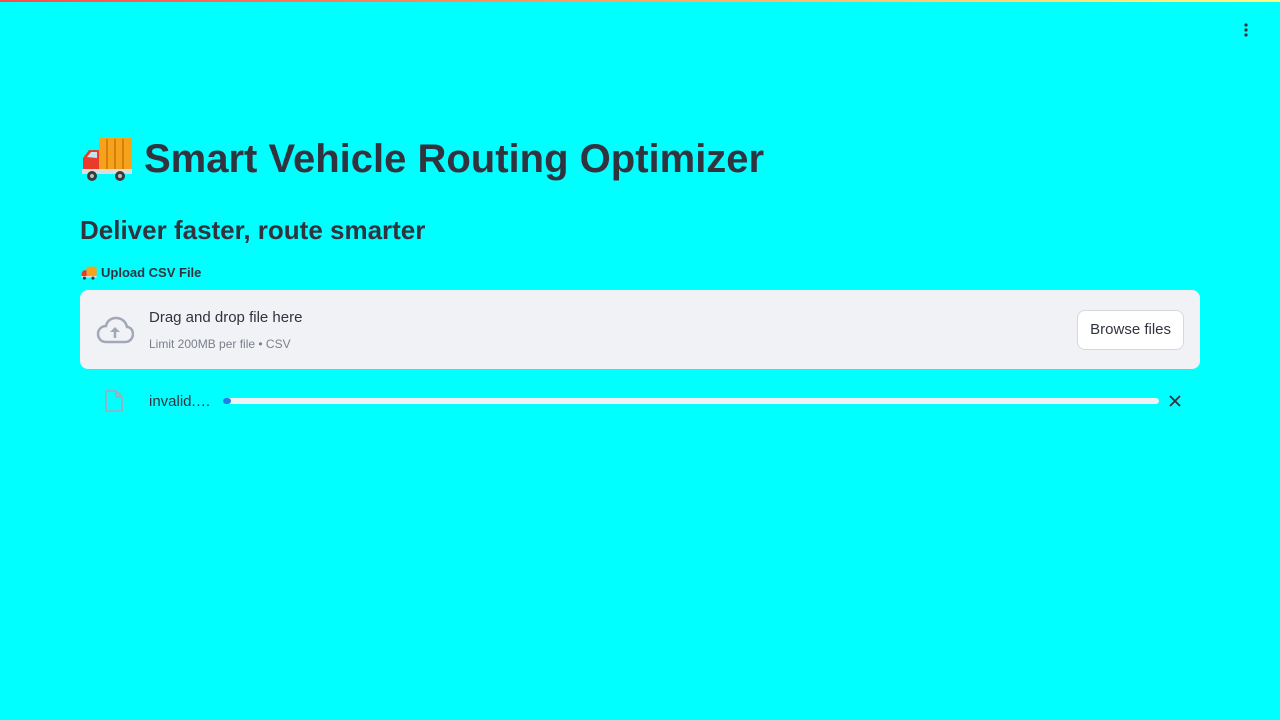 This screenshot has height=720, width=1280. I want to click on page-title: Smart Vehicle Routing Optimizer, so click(422, 159).